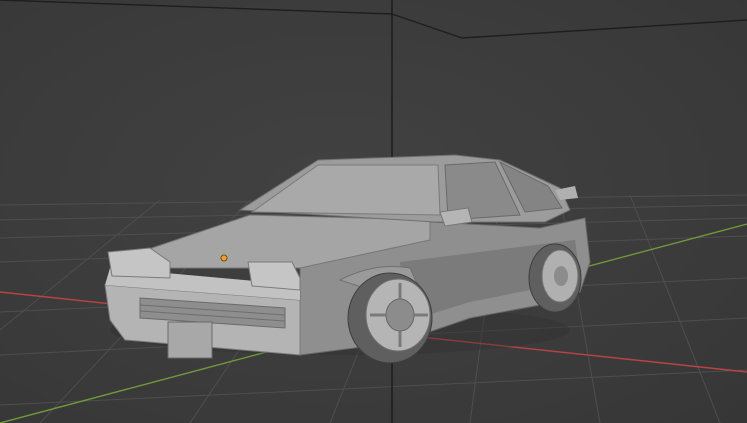 The image size is (747, 423). Describe the element at coordinates (427, 26) in the screenshot. I see `ceiling-edge-mid` at that location.